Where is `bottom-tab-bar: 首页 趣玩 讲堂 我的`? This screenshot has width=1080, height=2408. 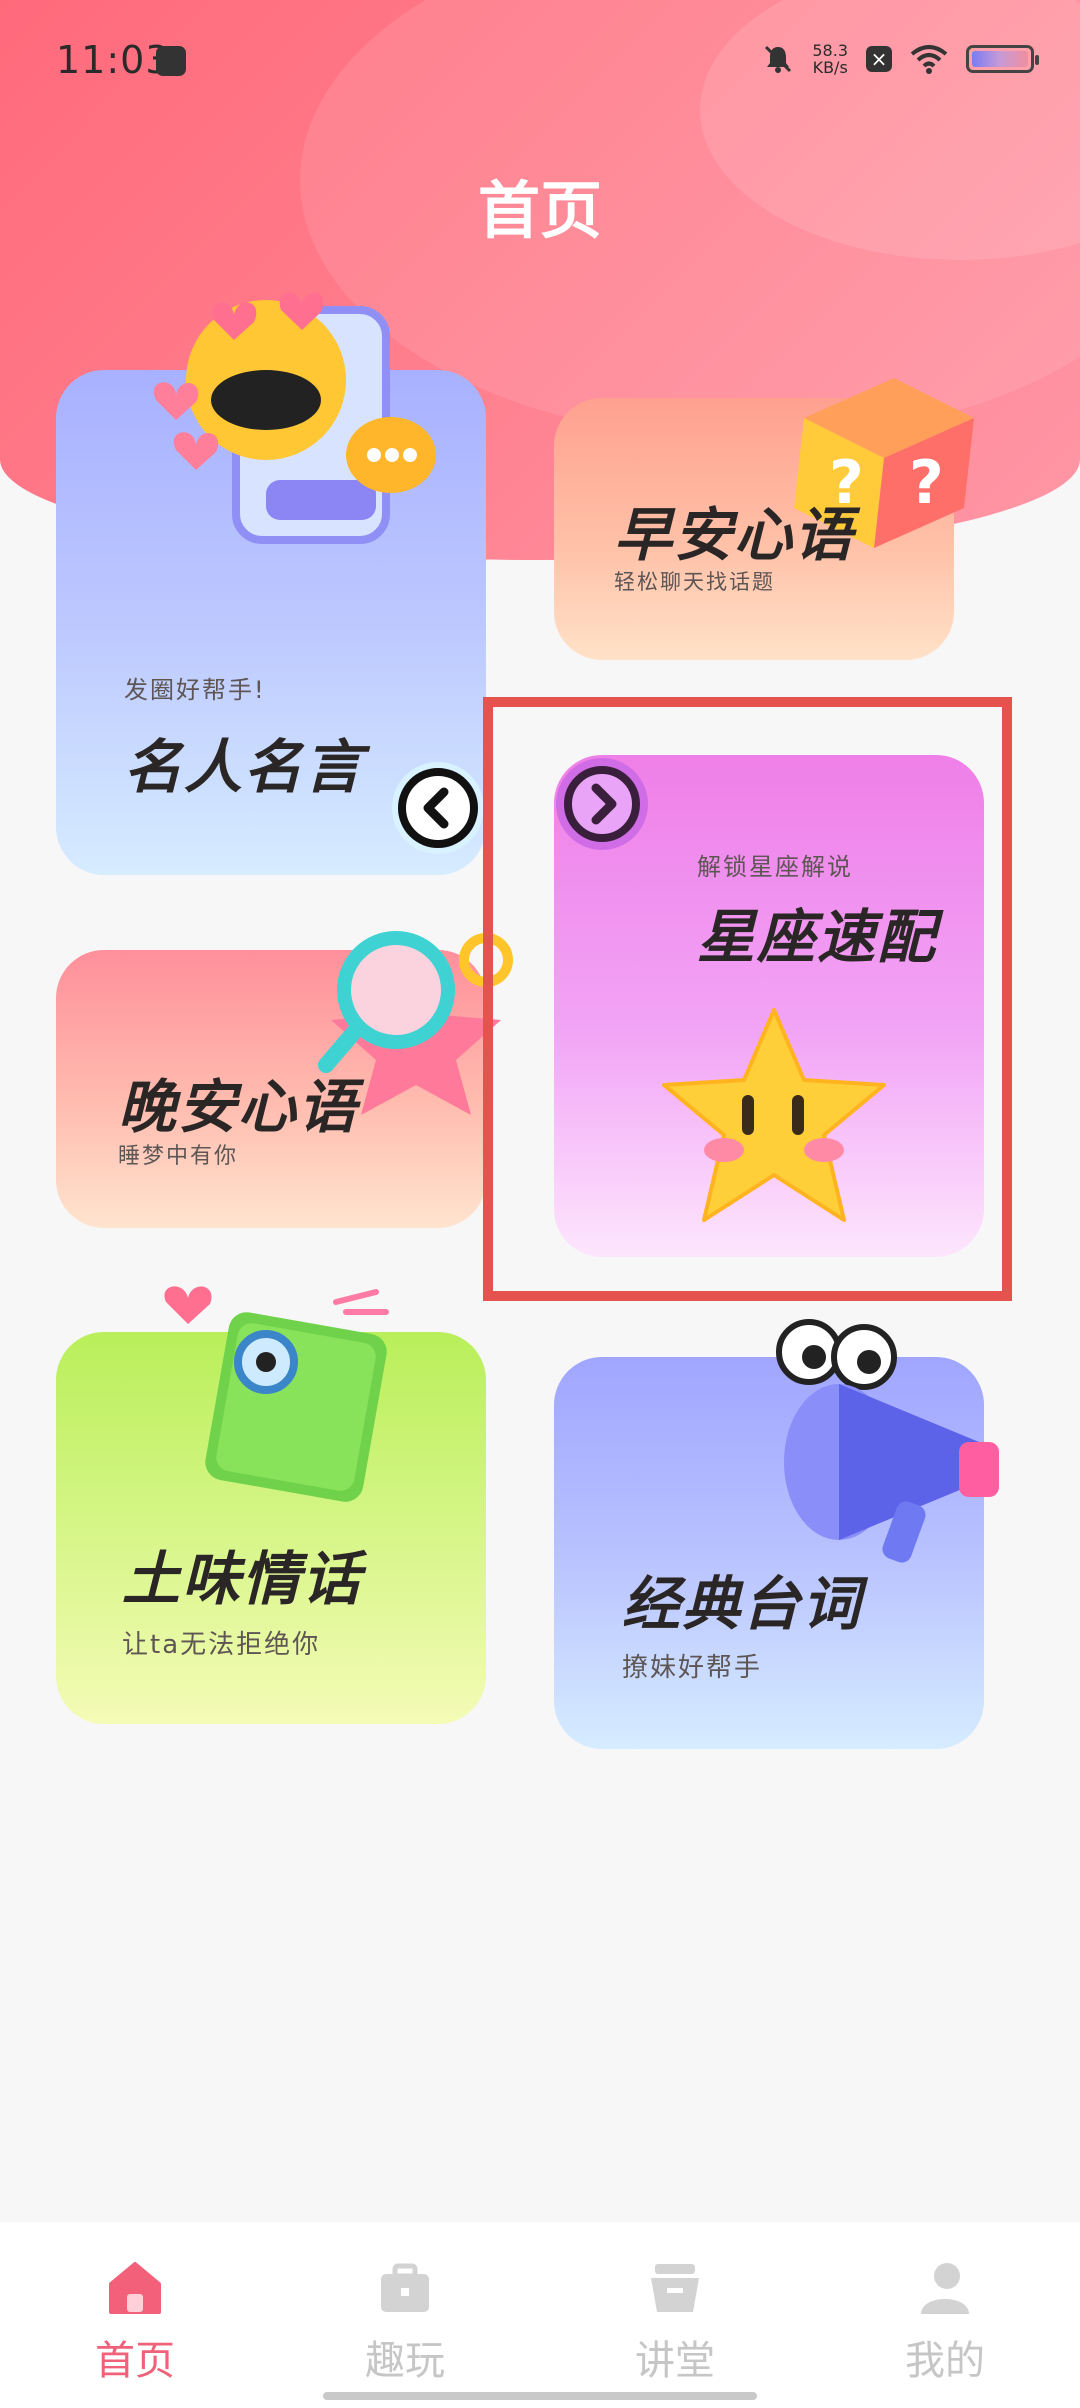 bottom-tab-bar: 首页 趣玩 讲堂 我的 is located at coordinates (540, 2315).